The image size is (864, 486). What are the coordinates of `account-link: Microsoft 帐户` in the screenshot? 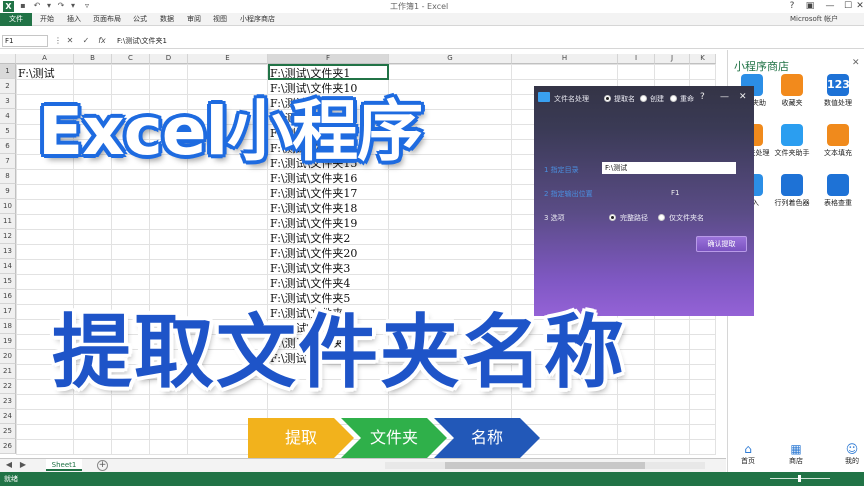 It's located at (814, 19).